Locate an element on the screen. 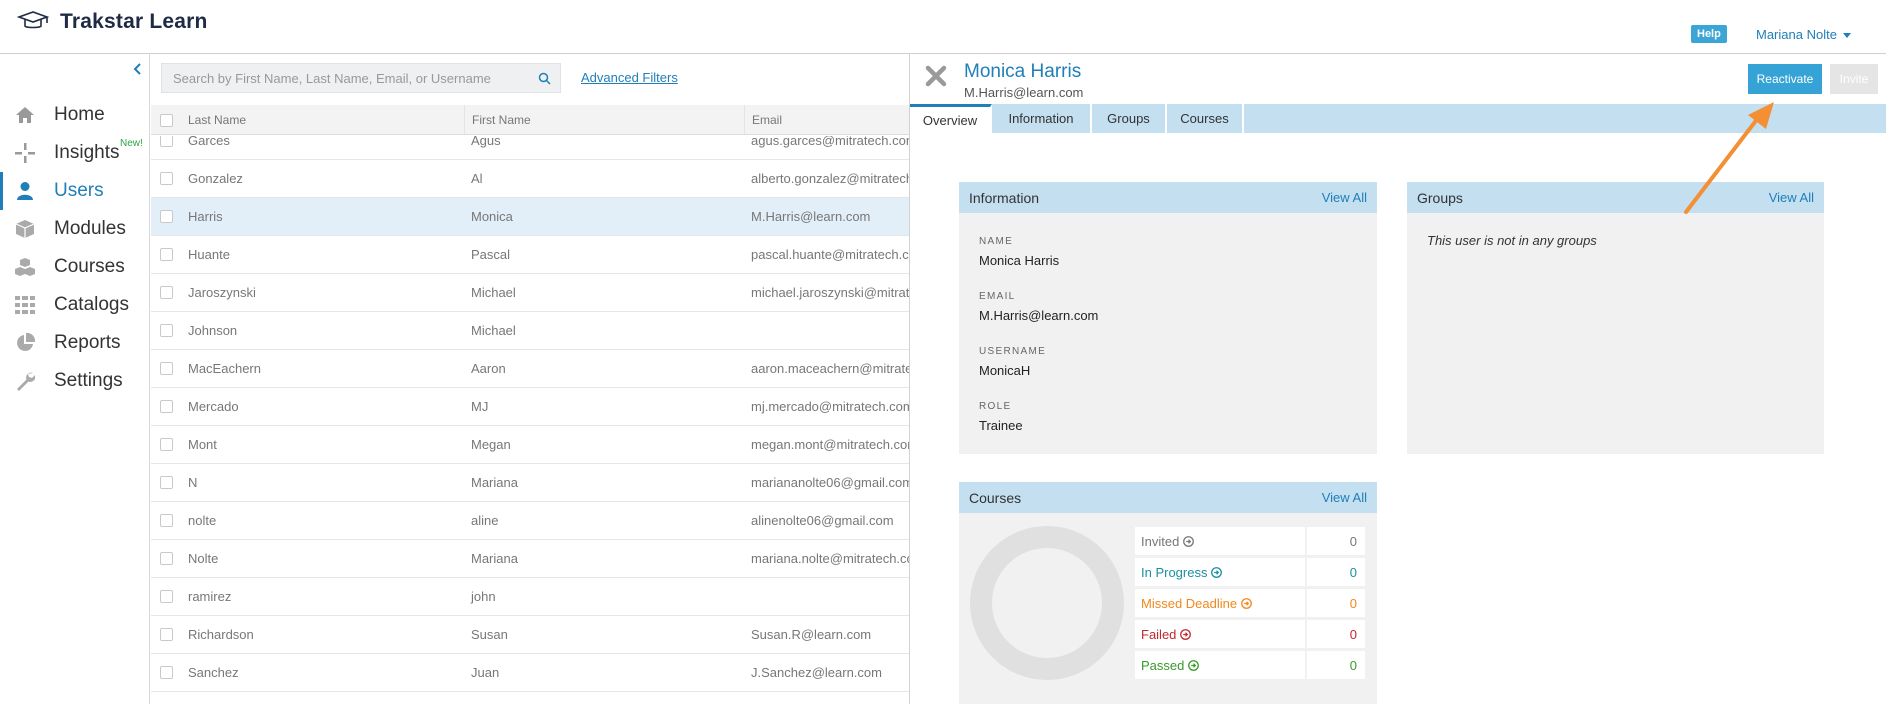 This screenshot has height=704, width=1886. tab-information: Information is located at coordinates (1042, 118).